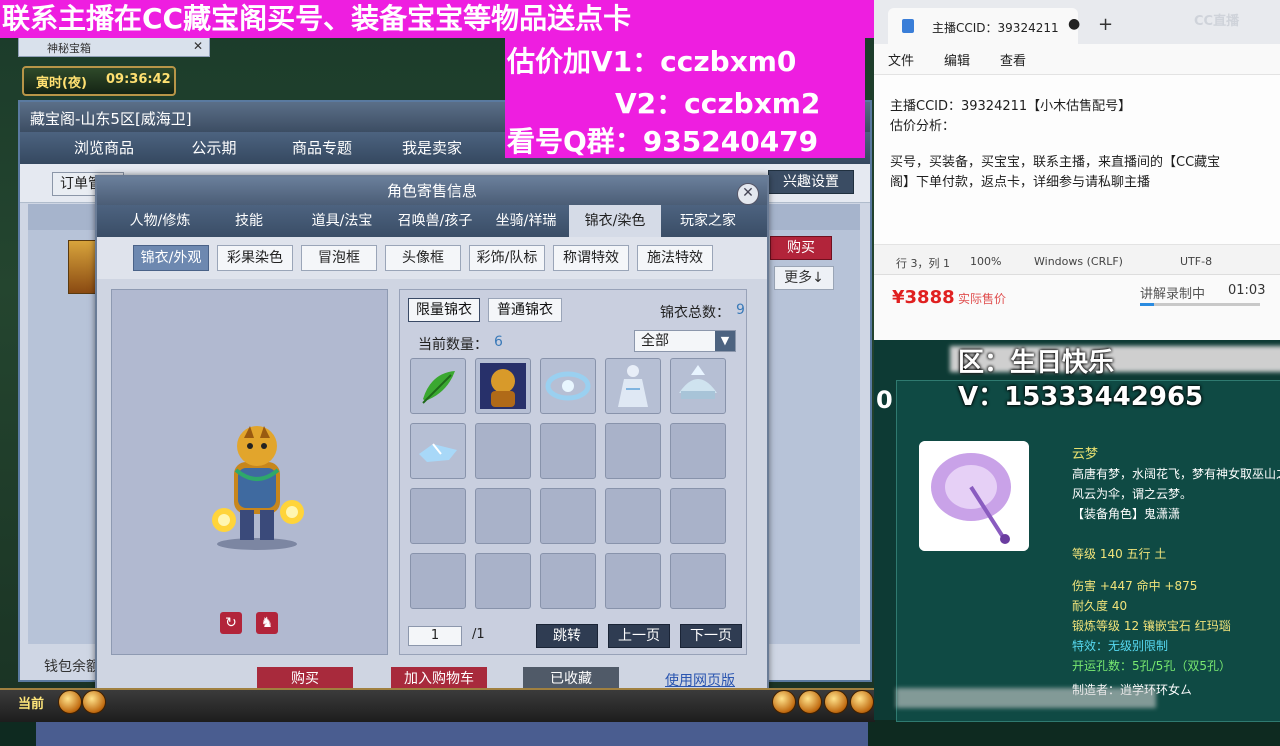 The height and width of the screenshot is (746, 1280). What do you see at coordinates (1036, 363) in the screenshot?
I see `zone-overlay: 区：生日快乐` at bounding box center [1036, 363].